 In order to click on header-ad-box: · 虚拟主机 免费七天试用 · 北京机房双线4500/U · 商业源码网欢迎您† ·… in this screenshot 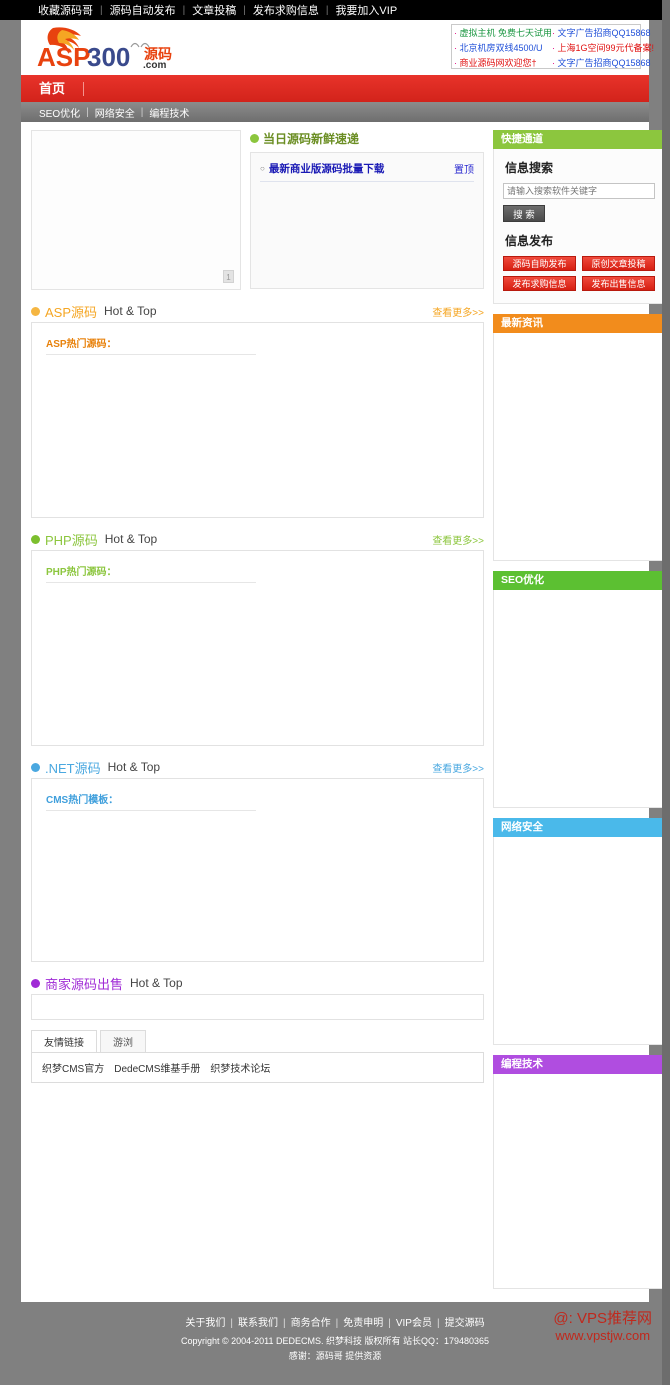, I will do `click(552, 46)`.